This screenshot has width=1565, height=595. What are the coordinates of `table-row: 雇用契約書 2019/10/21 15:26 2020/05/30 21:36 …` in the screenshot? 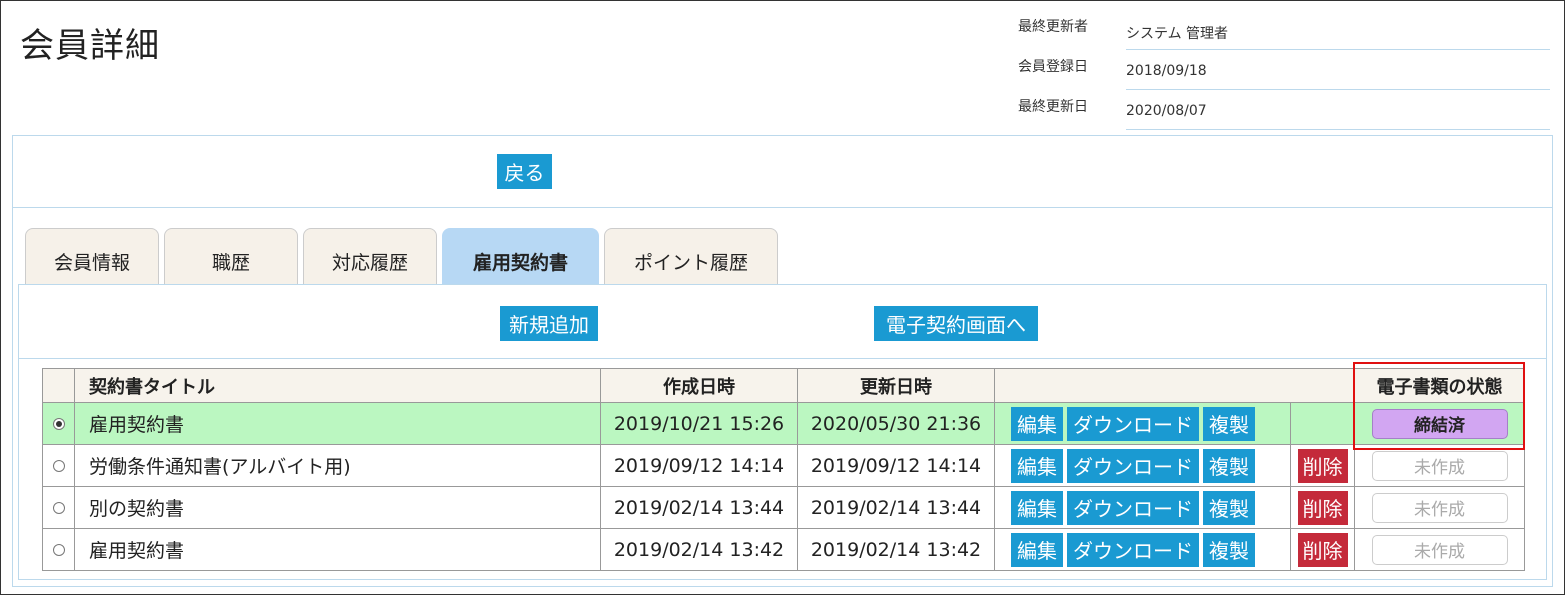 It's located at (783, 423).